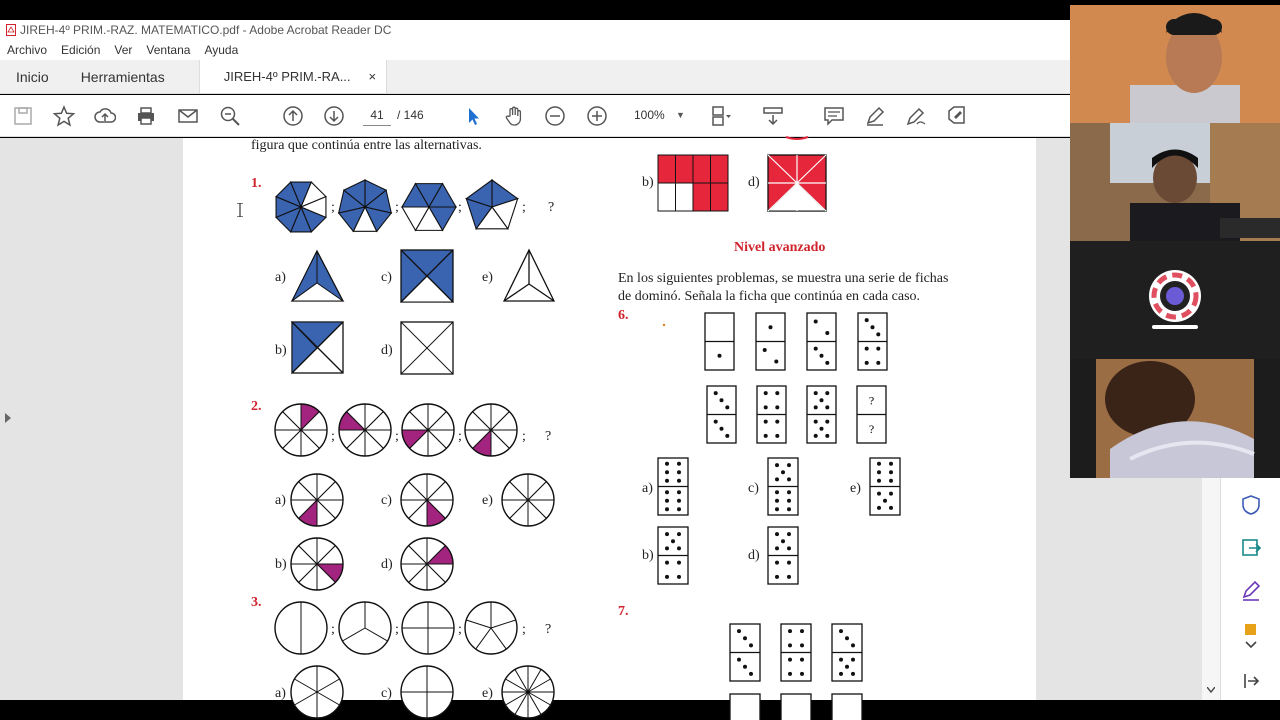 The width and height of the screenshot is (1280, 720). Describe the element at coordinates (1251, 649) in the screenshot. I see `expand-tools-icon` at that location.